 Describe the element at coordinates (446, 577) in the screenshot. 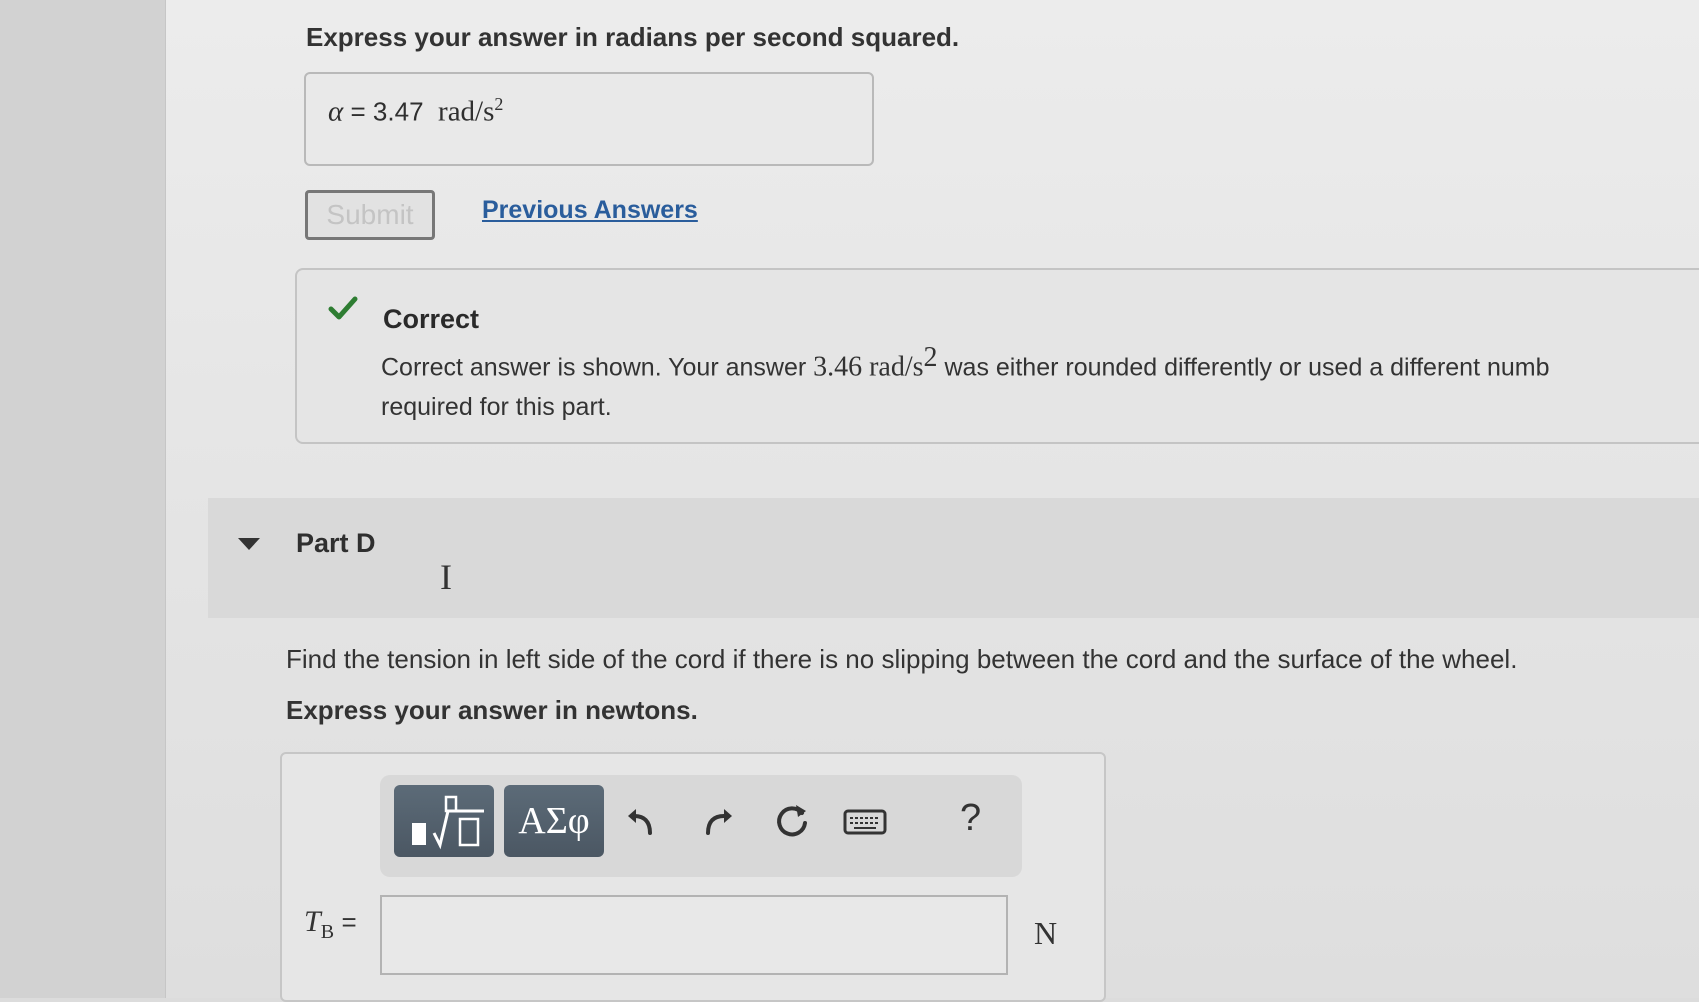

I see `text-cursor-icon: I` at that location.